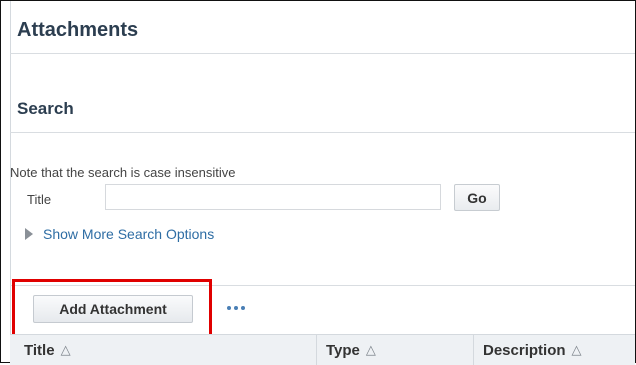 The image size is (636, 365). What do you see at coordinates (123, 172) in the screenshot?
I see `search-note: Note that the search is case insensitive` at bounding box center [123, 172].